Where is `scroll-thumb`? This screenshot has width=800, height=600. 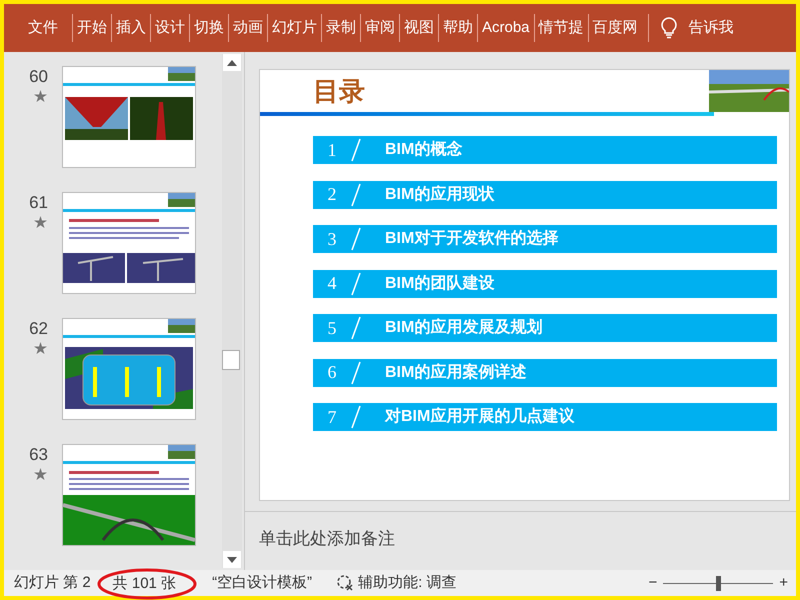 scroll-thumb is located at coordinates (231, 360).